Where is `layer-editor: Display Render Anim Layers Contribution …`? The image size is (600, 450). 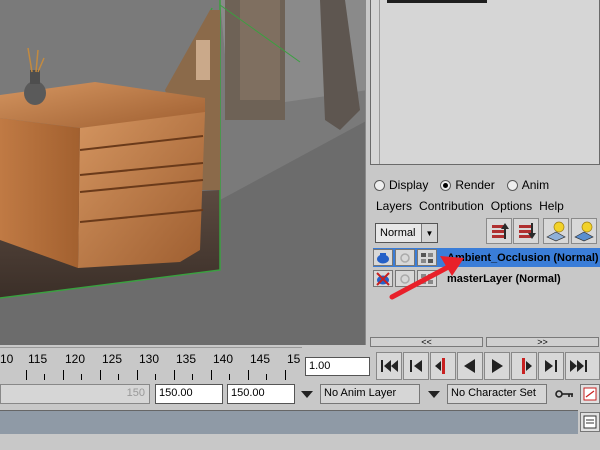 layer-editor: Display Render Anim Layers Contribution … is located at coordinates (485, 257).